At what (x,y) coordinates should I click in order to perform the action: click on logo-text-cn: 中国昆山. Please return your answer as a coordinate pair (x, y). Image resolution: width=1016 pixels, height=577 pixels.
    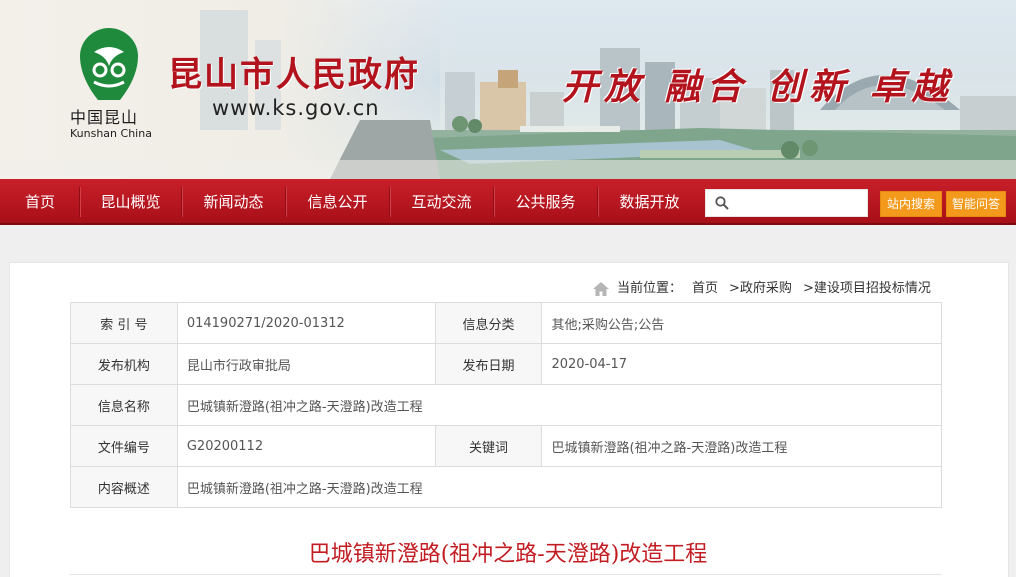
    Looking at the image, I should click on (104, 117).